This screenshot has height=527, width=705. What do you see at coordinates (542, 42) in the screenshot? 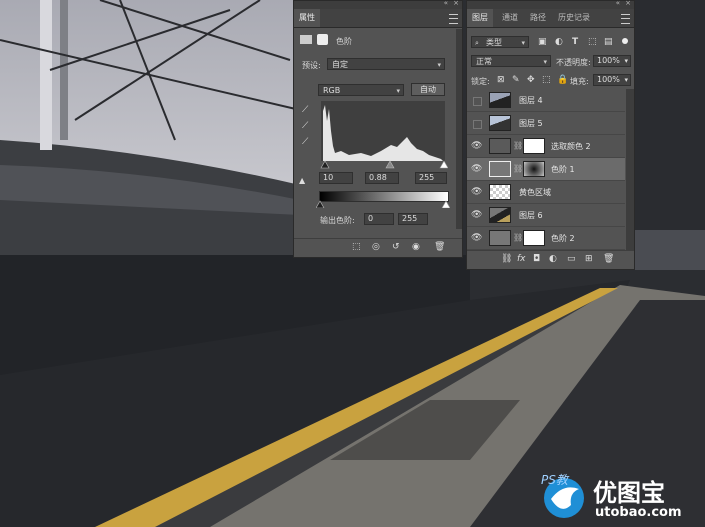
I see `filter-pixel-icon: ▣` at bounding box center [542, 42].